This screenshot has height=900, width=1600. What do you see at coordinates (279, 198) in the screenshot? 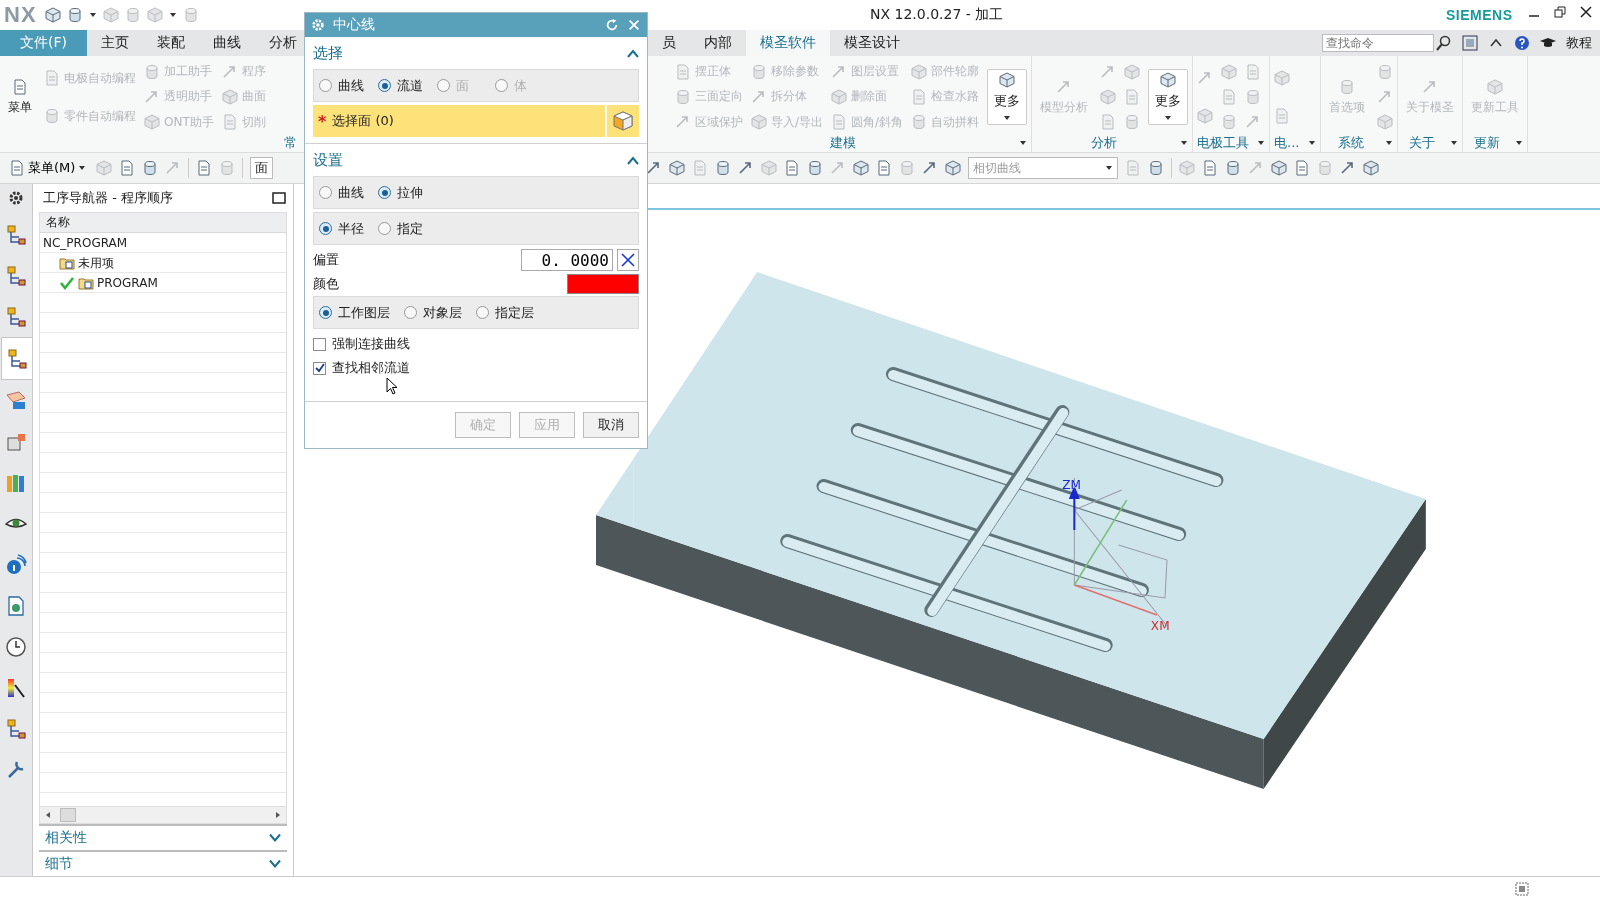
I see `maximize-icon` at bounding box center [279, 198].